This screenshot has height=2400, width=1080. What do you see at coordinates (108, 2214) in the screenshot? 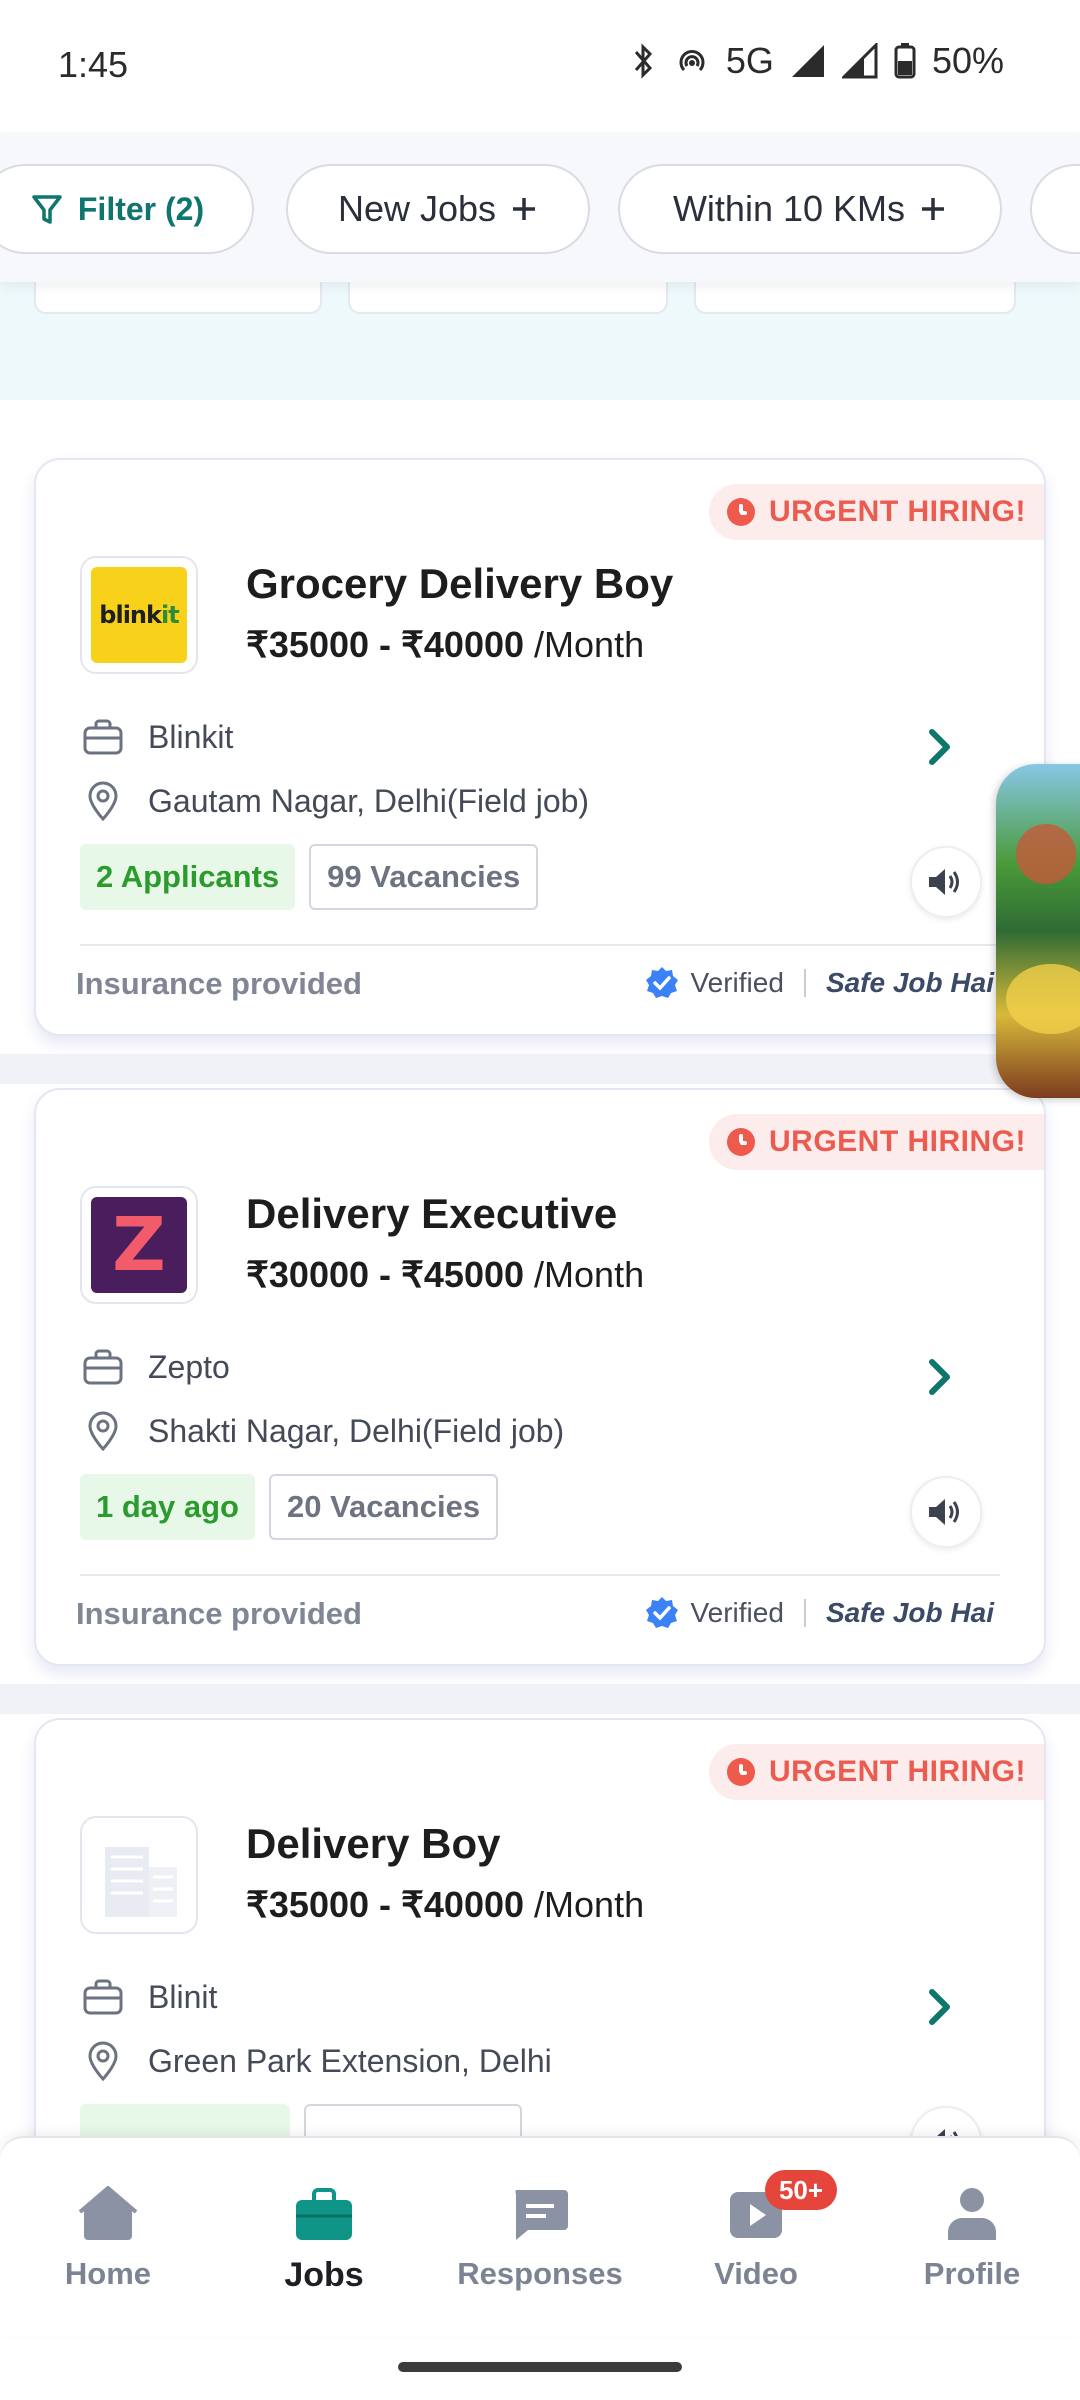
I see `home-icon` at bounding box center [108, 2214].